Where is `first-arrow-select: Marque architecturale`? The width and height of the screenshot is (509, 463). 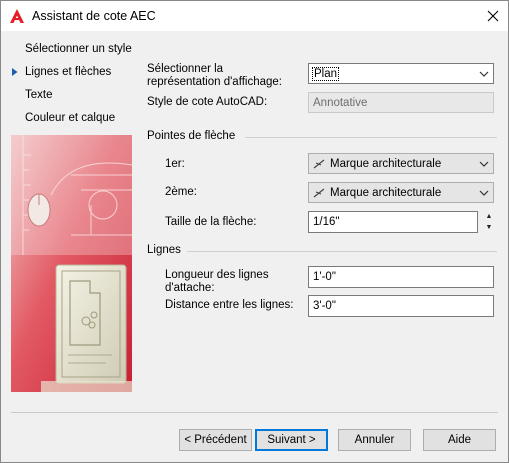
first-arrow-select: Marque architecturale is located at coordinates (401, 163).